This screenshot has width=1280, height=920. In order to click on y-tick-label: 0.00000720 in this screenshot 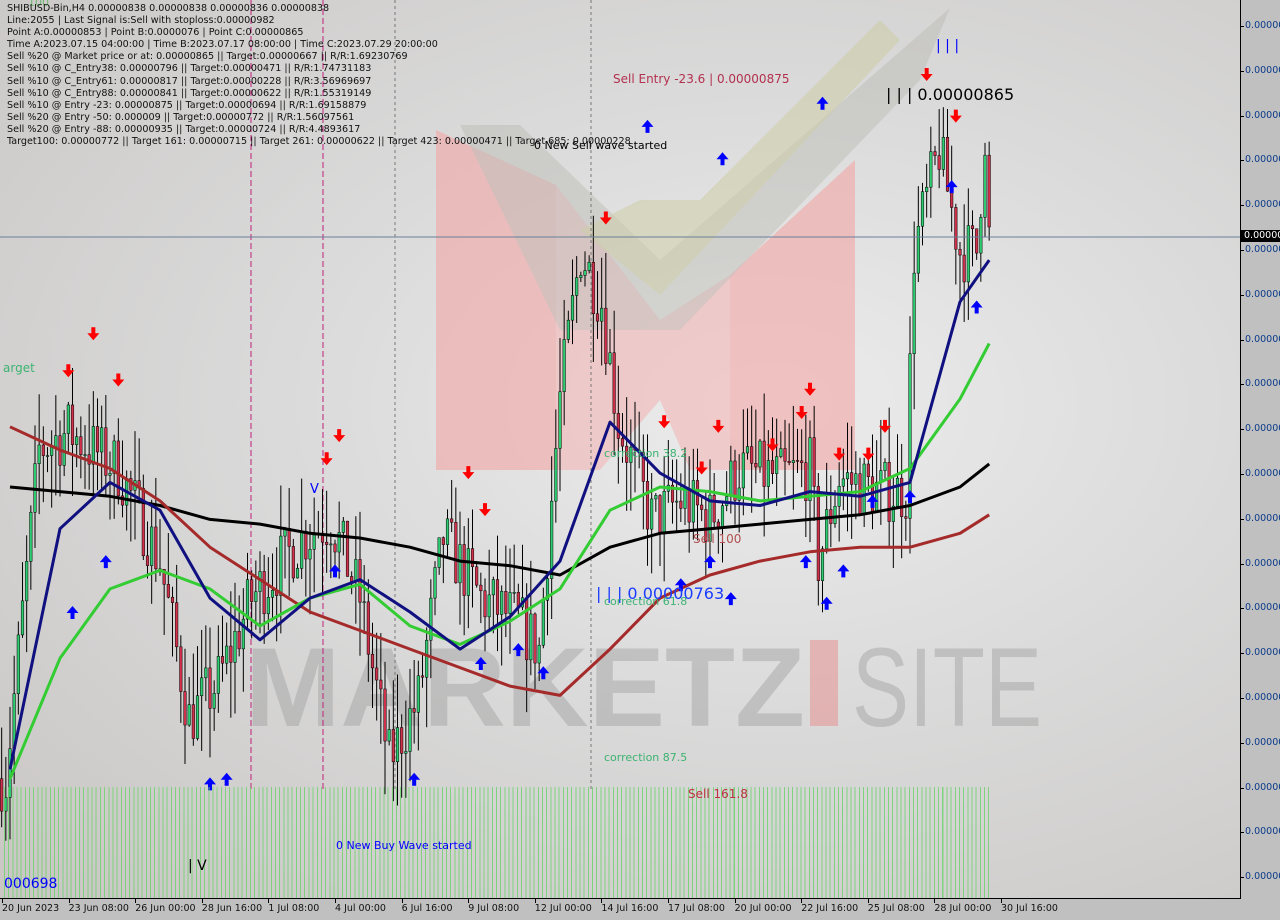, I will do `click(1260, 743)`.